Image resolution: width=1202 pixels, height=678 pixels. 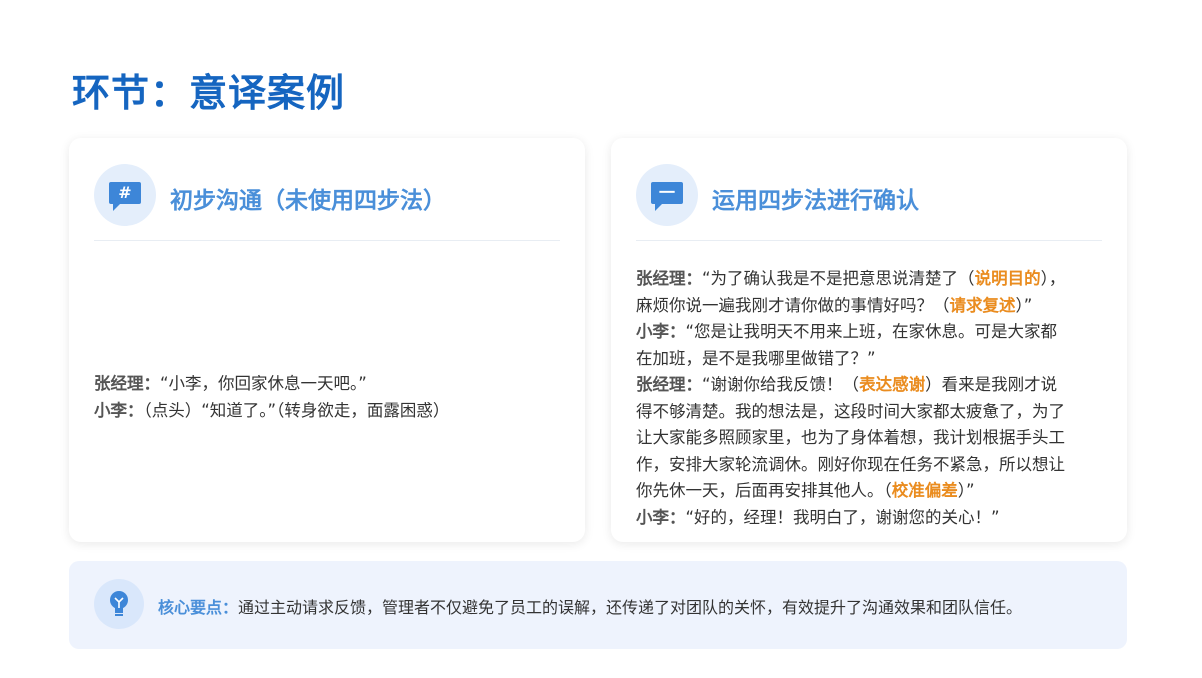 I want to click on dialog-text: （点头）“知道了。”（转身欲走，面露困惑）, so click(x=296, y=410).